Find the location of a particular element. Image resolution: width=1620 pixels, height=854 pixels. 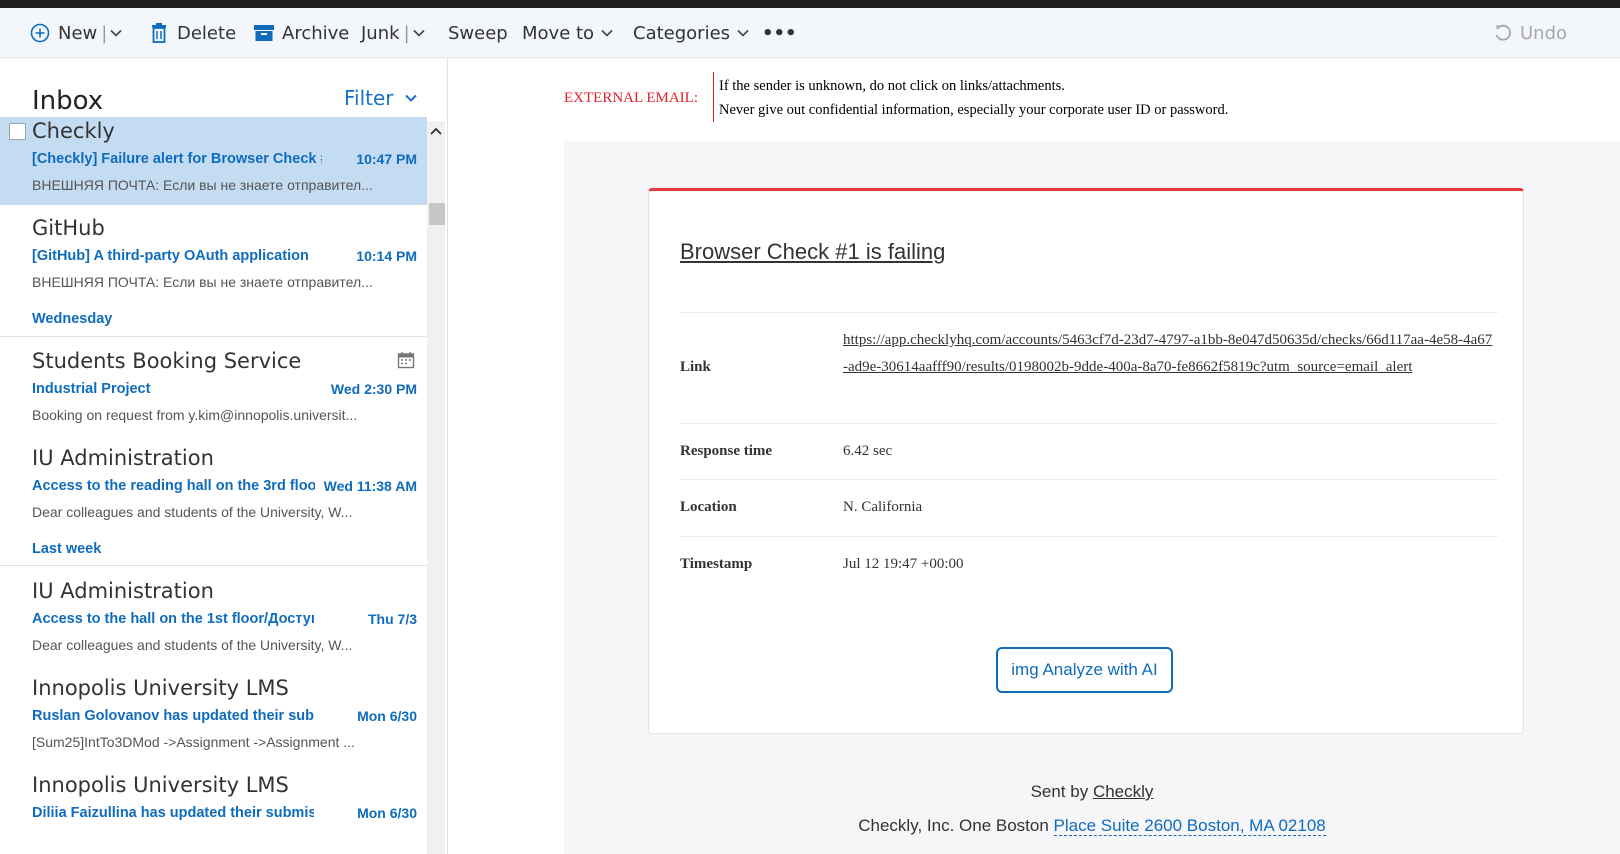

message-subject: Industrial Project is located at coordinates (91, 389).